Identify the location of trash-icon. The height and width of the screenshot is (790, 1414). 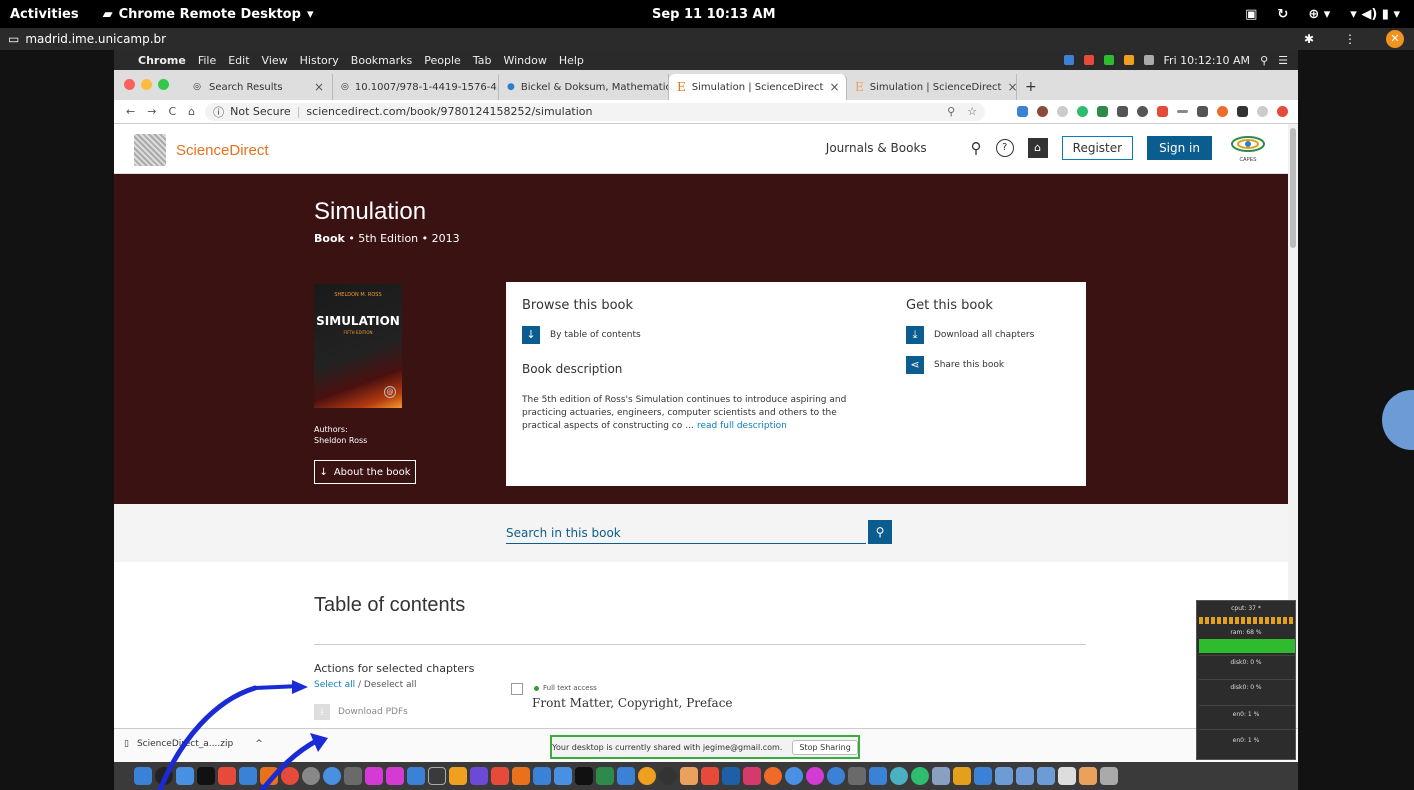
(1109, 776).